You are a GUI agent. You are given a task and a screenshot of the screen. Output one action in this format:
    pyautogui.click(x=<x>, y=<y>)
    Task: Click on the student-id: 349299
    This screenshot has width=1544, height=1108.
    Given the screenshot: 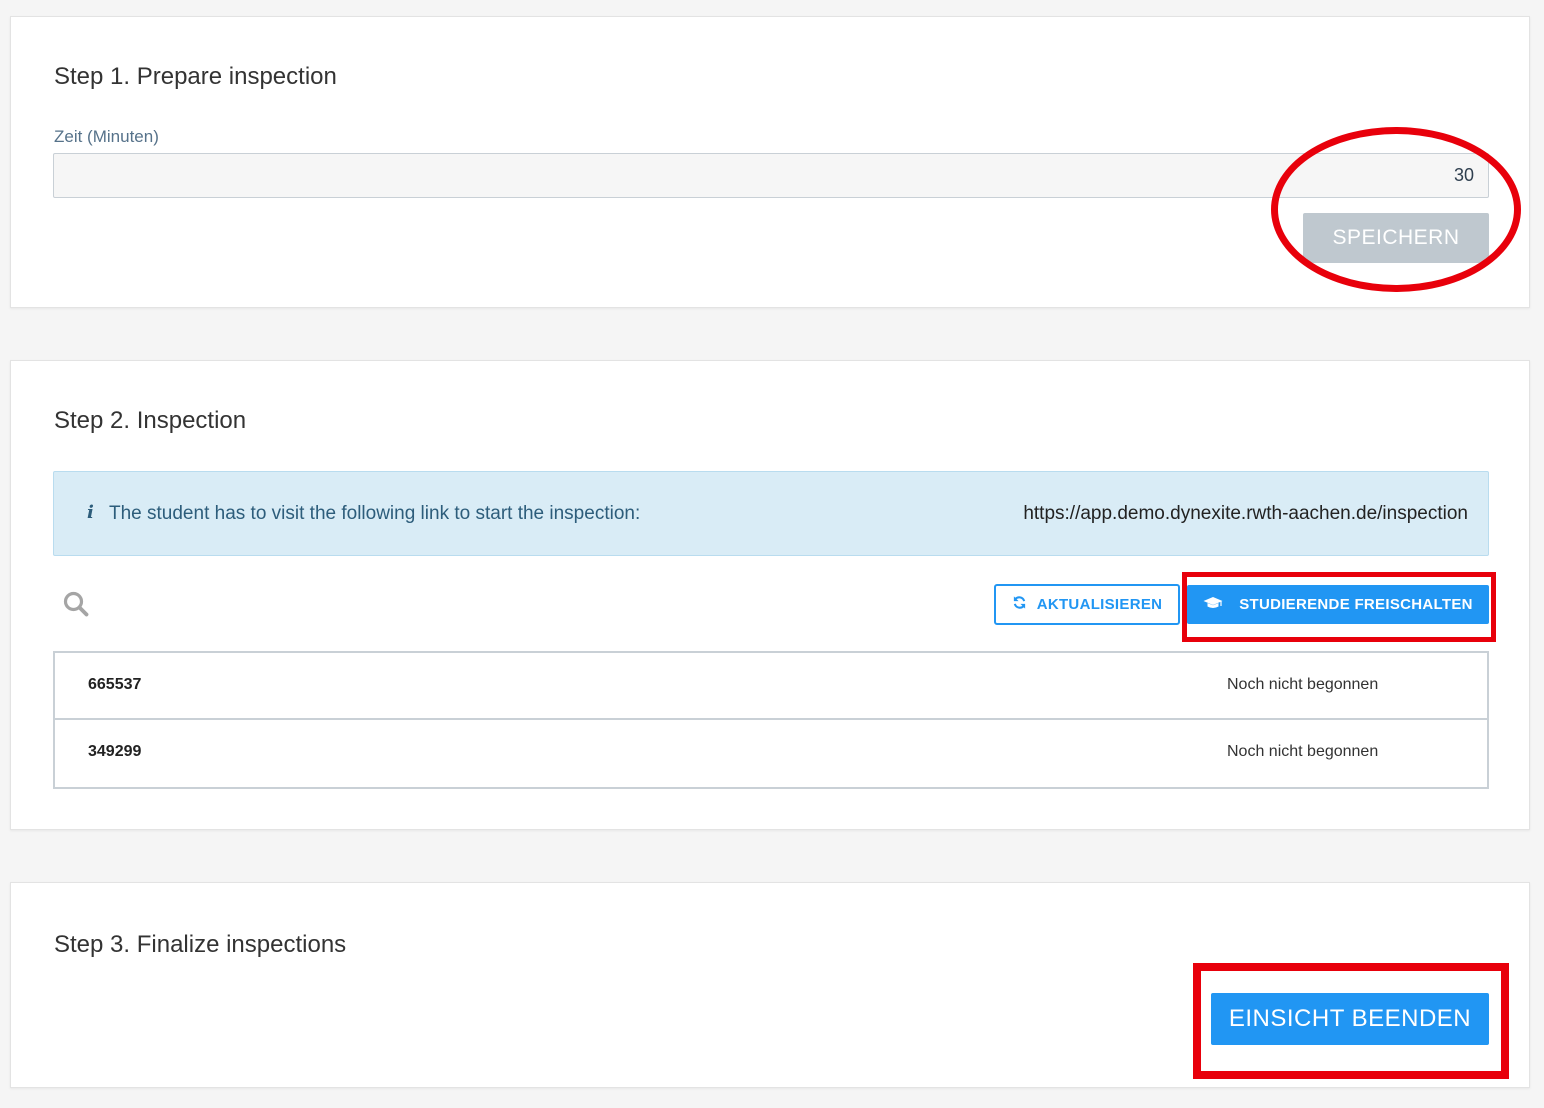 What is the action you would take?
    pyautogui.click(x=115, y=751)
    